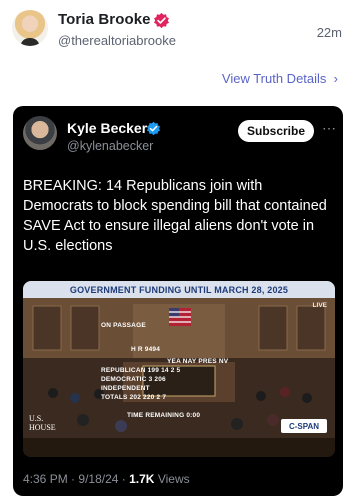  What do you see at coordinates (104, 19) in the screenshot?
I see `author-name: Toria Brooke` at bounding box center [104, 19].